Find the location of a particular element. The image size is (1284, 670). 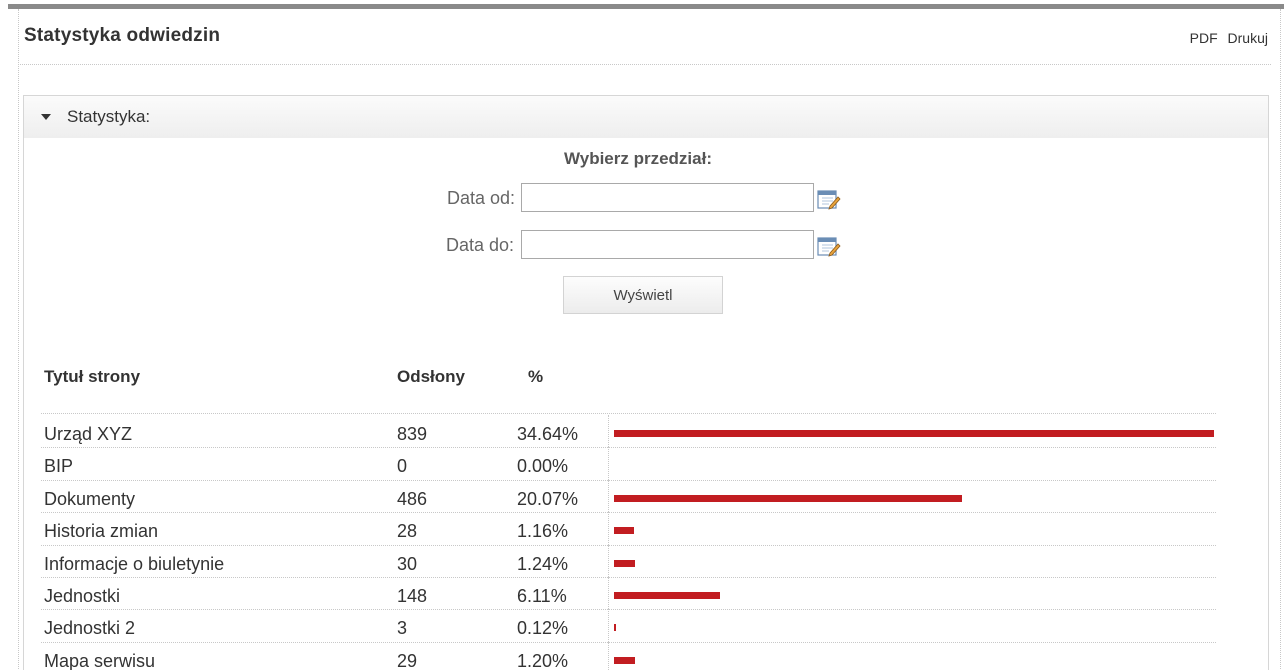

top-links: PDF Drukuj is located at coordinates (1226, 38).